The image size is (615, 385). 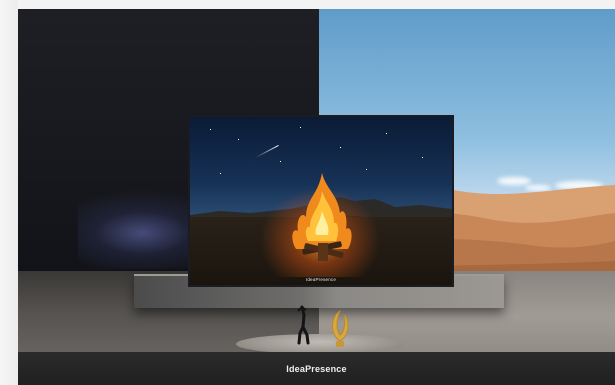 I want to click on caption-bar: IdeaPresence, so click(x=316, y=368).